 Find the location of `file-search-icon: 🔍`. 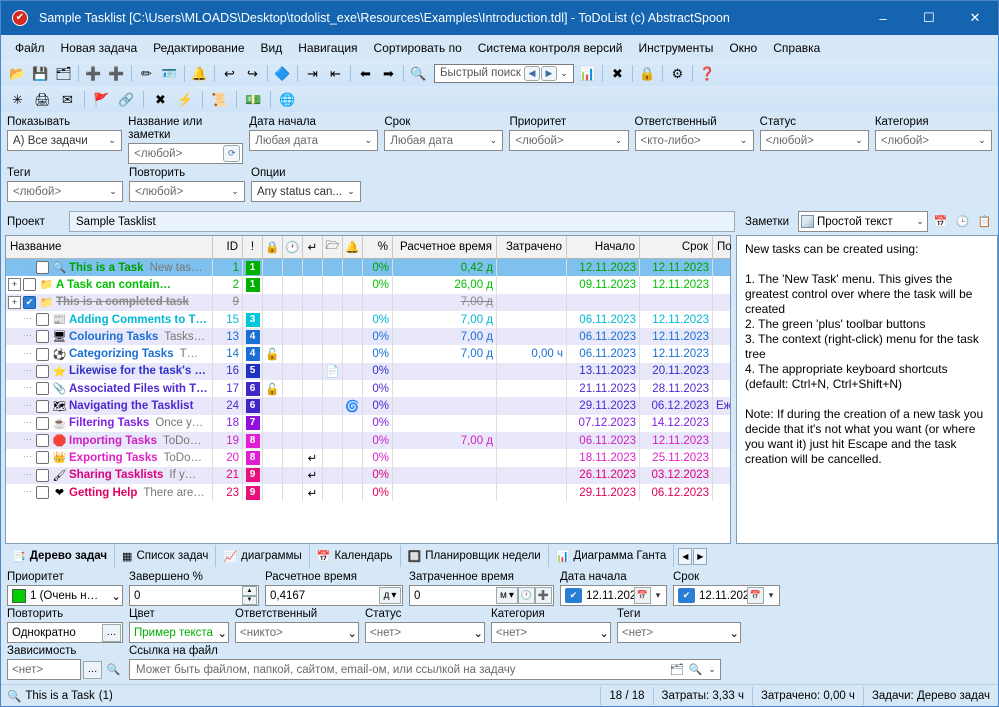

file-search-icon: 🔍 is located at coordinates (695, 669).